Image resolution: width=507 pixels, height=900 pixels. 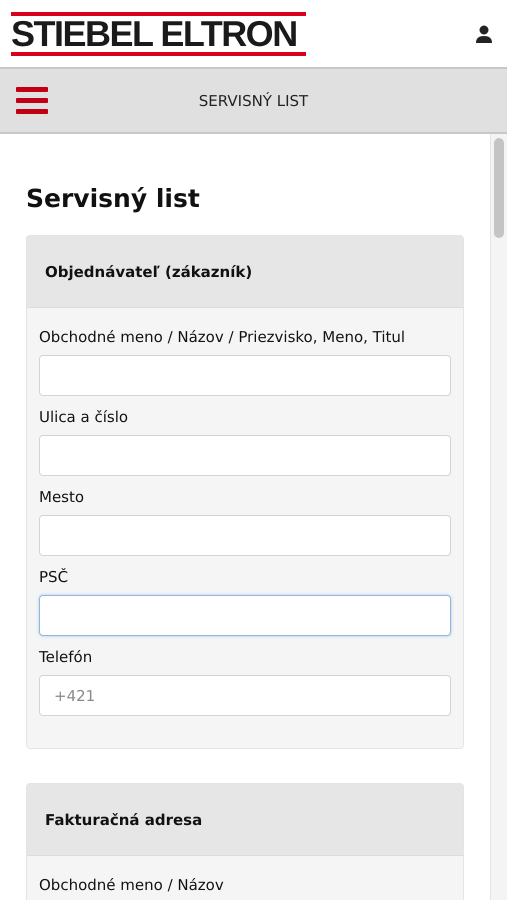 I want to click on menu-icon, so click(x=32, y=100).